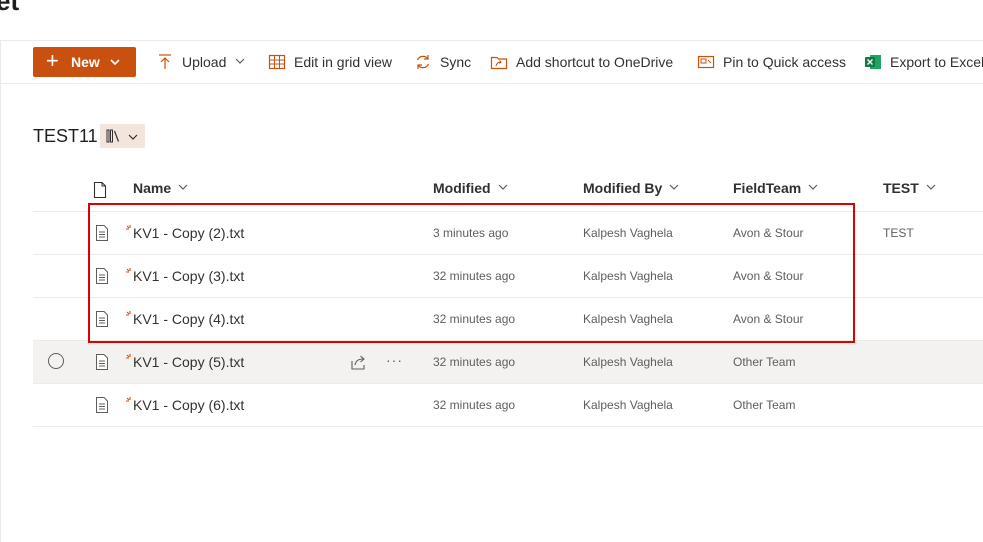 This screenshot has height=542, width=983. Describe the element at coordinates (343, 62) in the screenshot. I see `edit-grid-label: Edit in grid view` at that location.